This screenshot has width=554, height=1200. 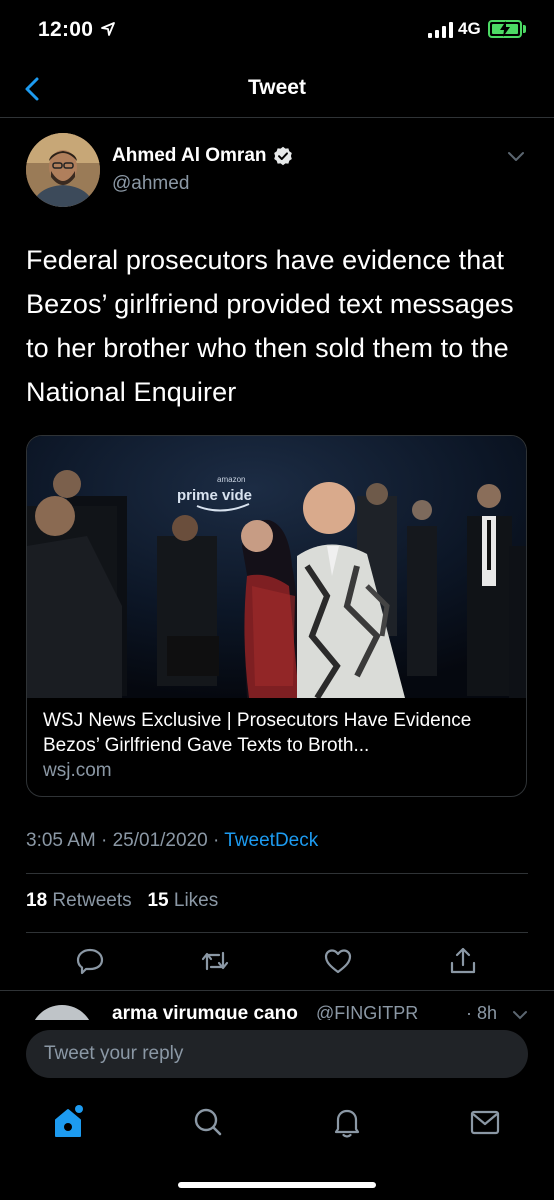 I want to click on reply-input, so click(x=279, y=1054).